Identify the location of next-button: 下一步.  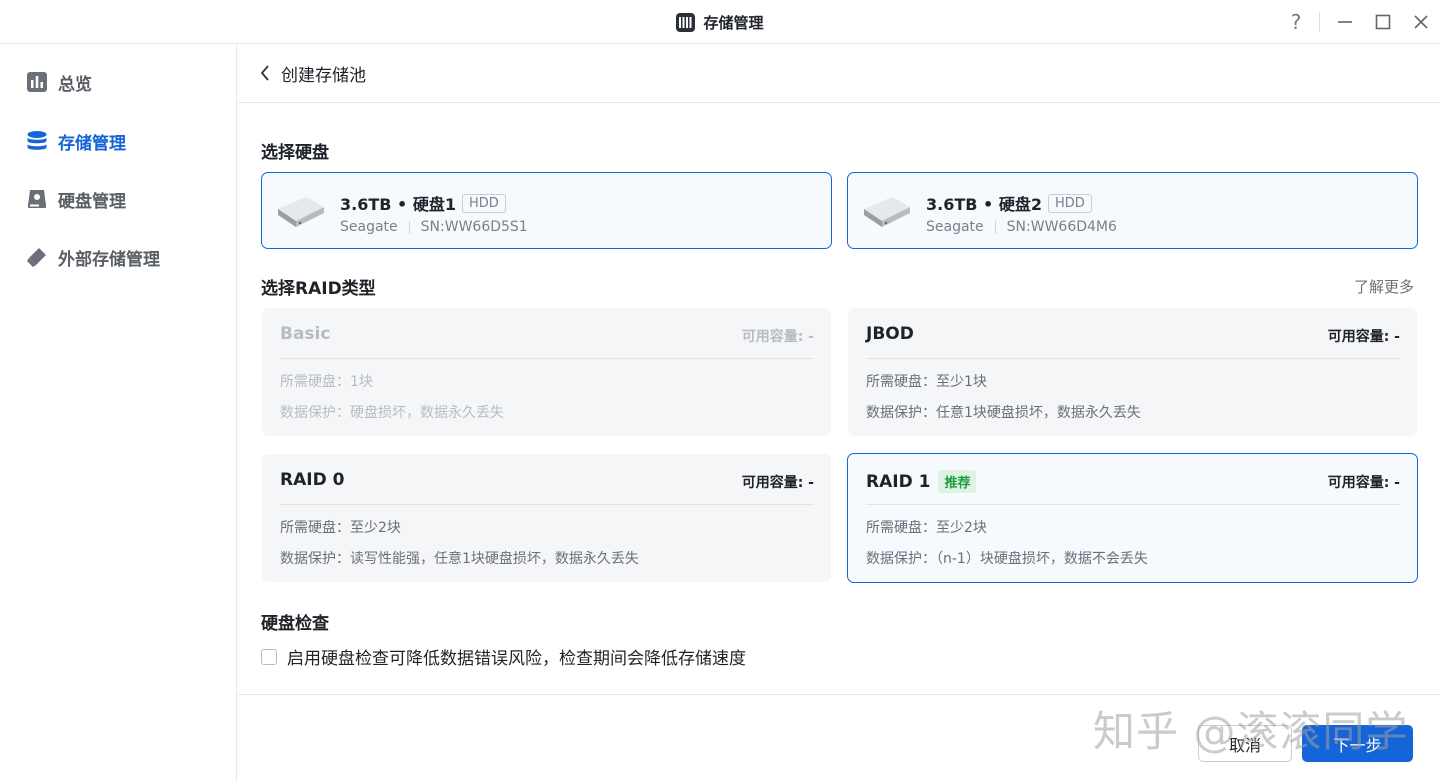
(1357, 743).